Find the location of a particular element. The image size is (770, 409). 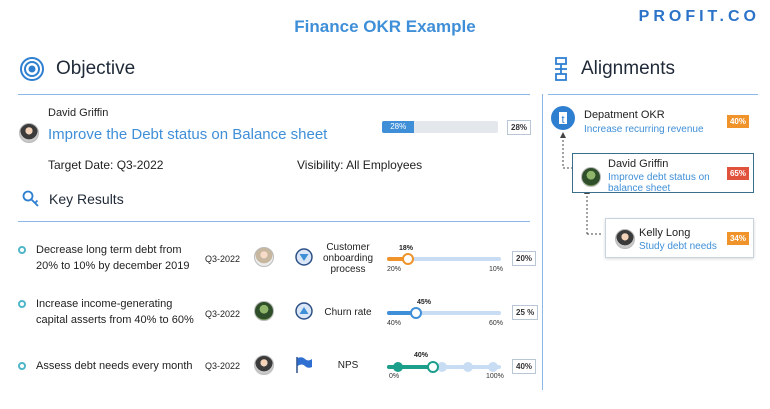

key-results-header: Key Results is located at coordinates (73, 199).